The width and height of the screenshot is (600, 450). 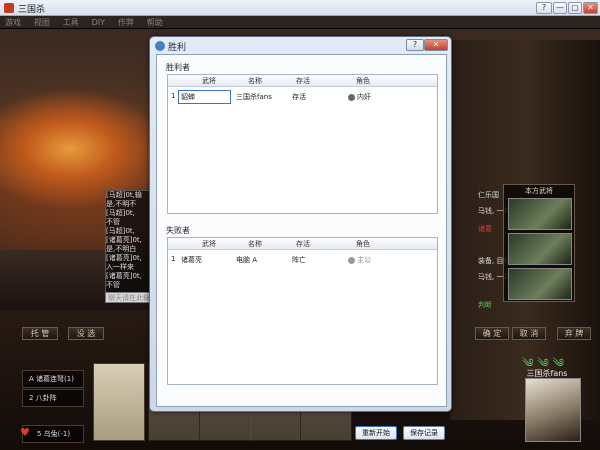 What do you see at coordinates (351, 260) in the screenshot?
I see `crown-icon` at bounding box center [351, 260].